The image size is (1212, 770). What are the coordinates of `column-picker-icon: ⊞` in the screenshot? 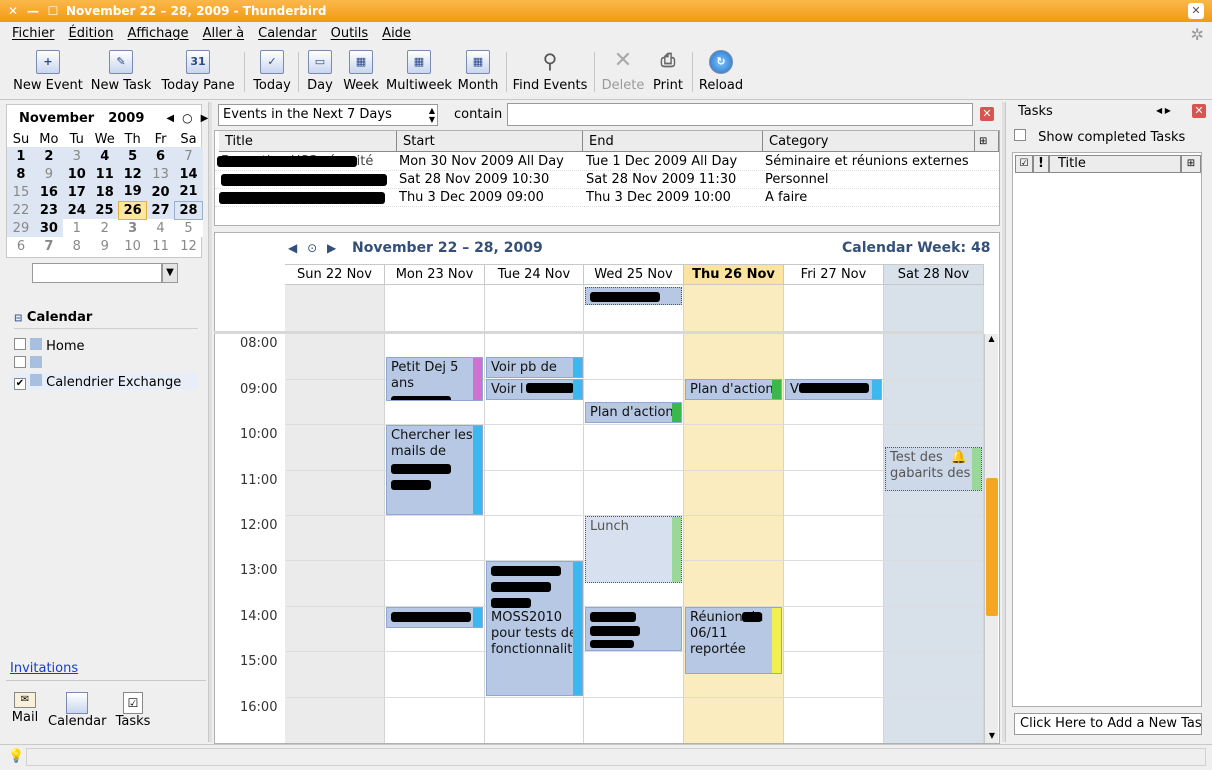 It's located at (987, 141).